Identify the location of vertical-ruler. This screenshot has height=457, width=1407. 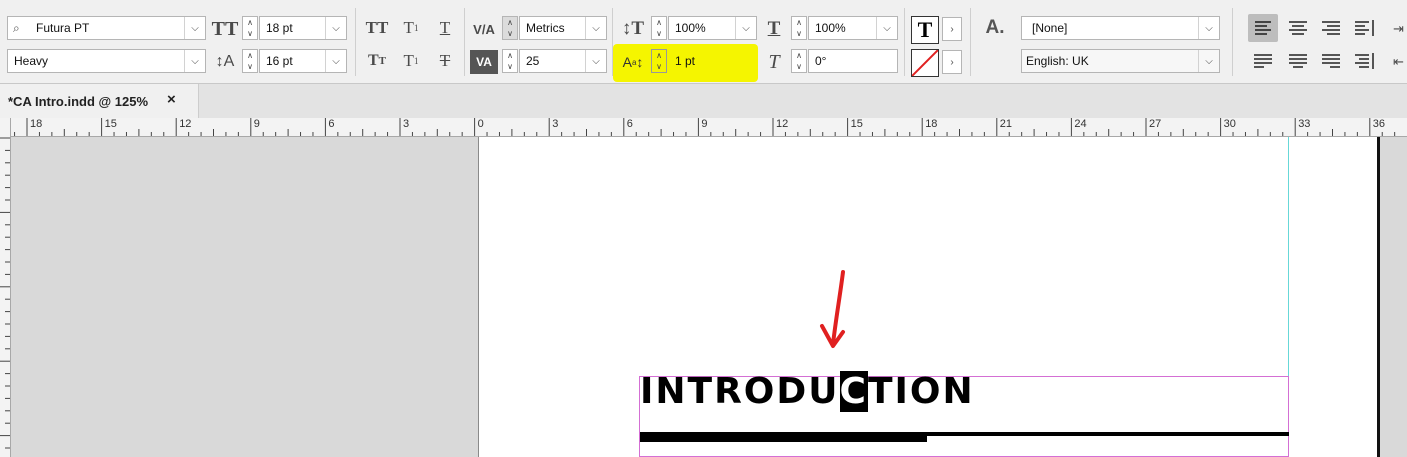
(5, 287).